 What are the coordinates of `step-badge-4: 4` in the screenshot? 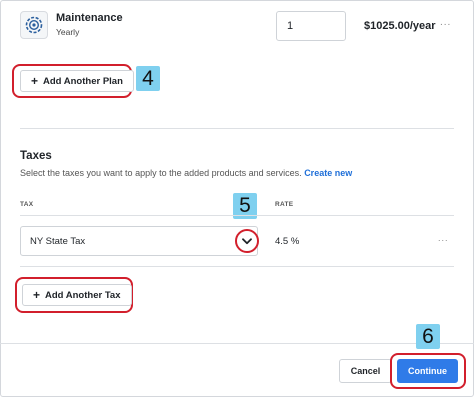 It's located at (148, 78).